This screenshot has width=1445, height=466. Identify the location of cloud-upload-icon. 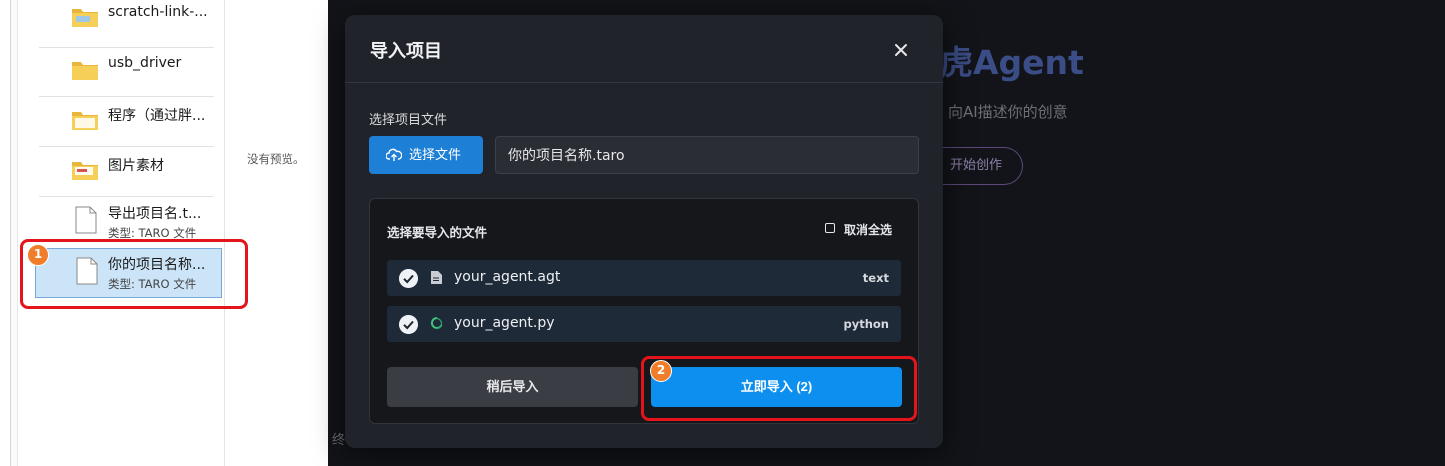
(394, 154).